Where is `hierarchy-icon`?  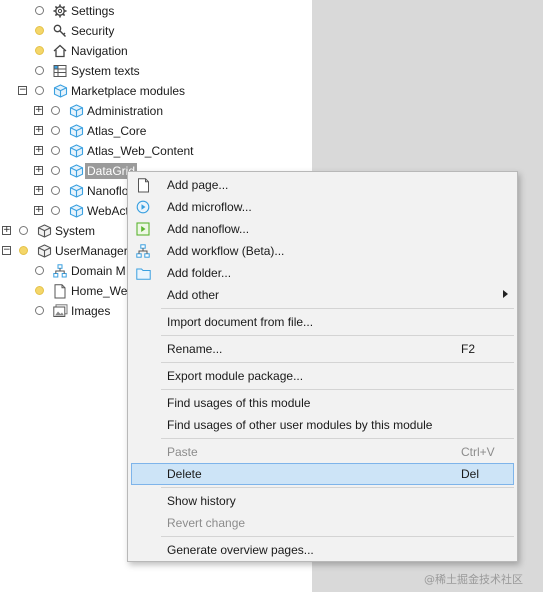
hierarchy-icon is located at coordinates (60, 271).